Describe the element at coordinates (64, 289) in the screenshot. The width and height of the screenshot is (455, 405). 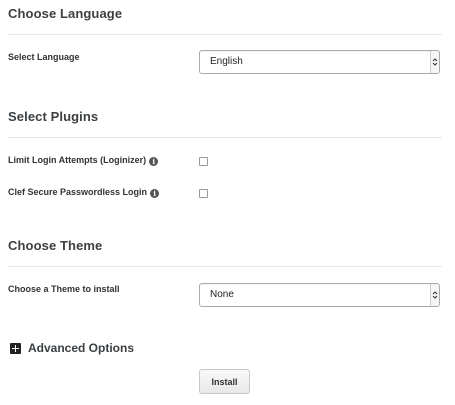
I see `choose-theme-label: Choose a Theme to install` at that location.